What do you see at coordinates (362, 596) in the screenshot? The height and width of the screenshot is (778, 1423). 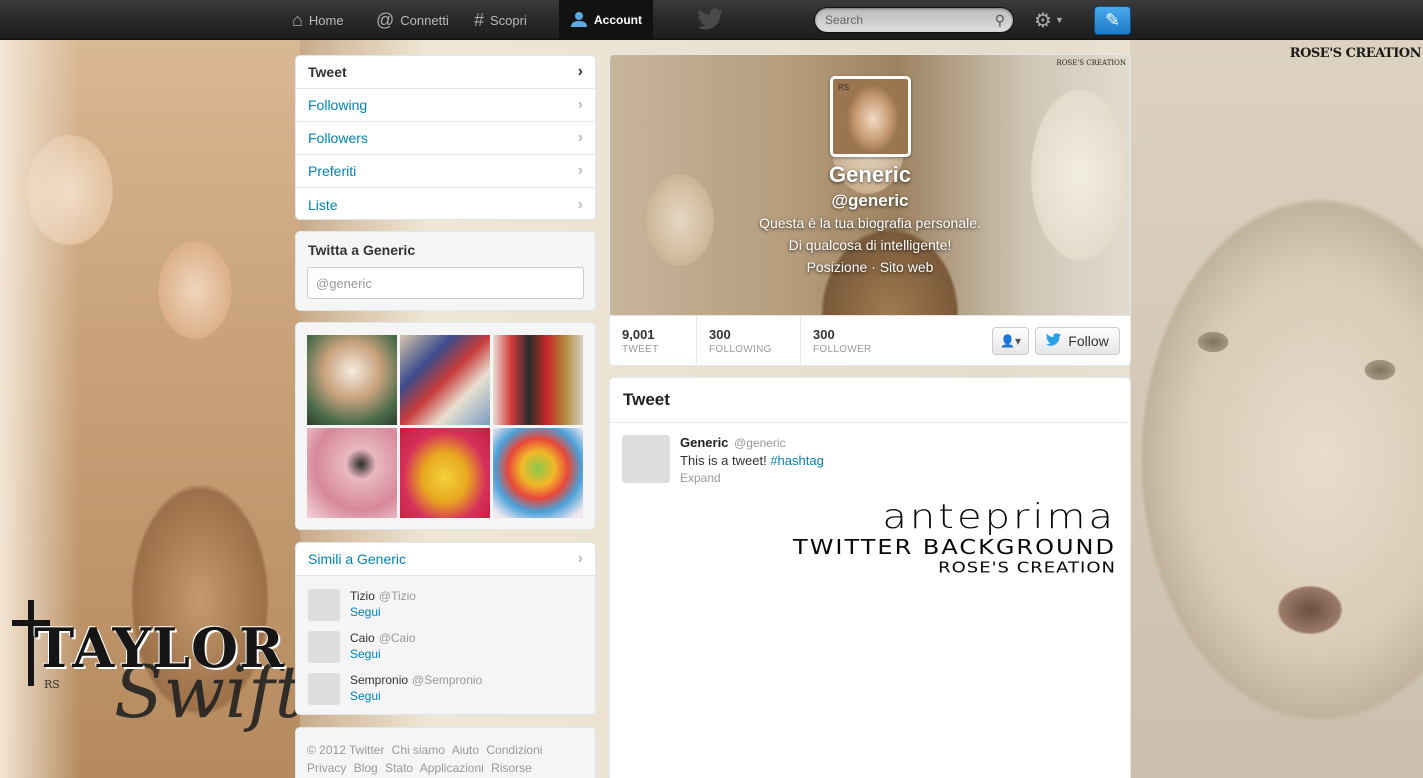 I see `similar-user-name: Tizio` at bounding box center [362, 596].